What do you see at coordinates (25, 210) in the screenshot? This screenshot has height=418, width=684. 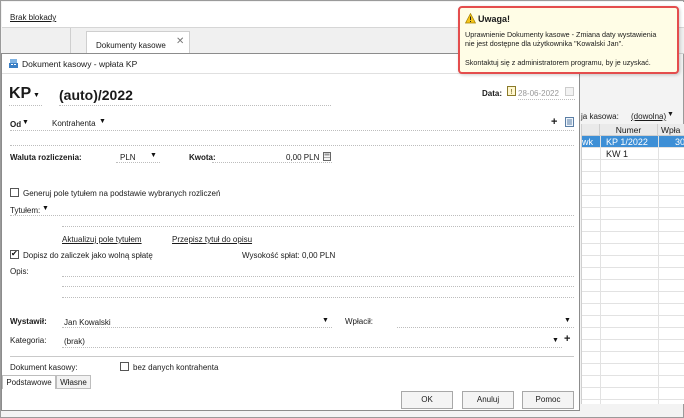 I see `tytulem-label: Tytułem:` at bounding box center [25, 210].